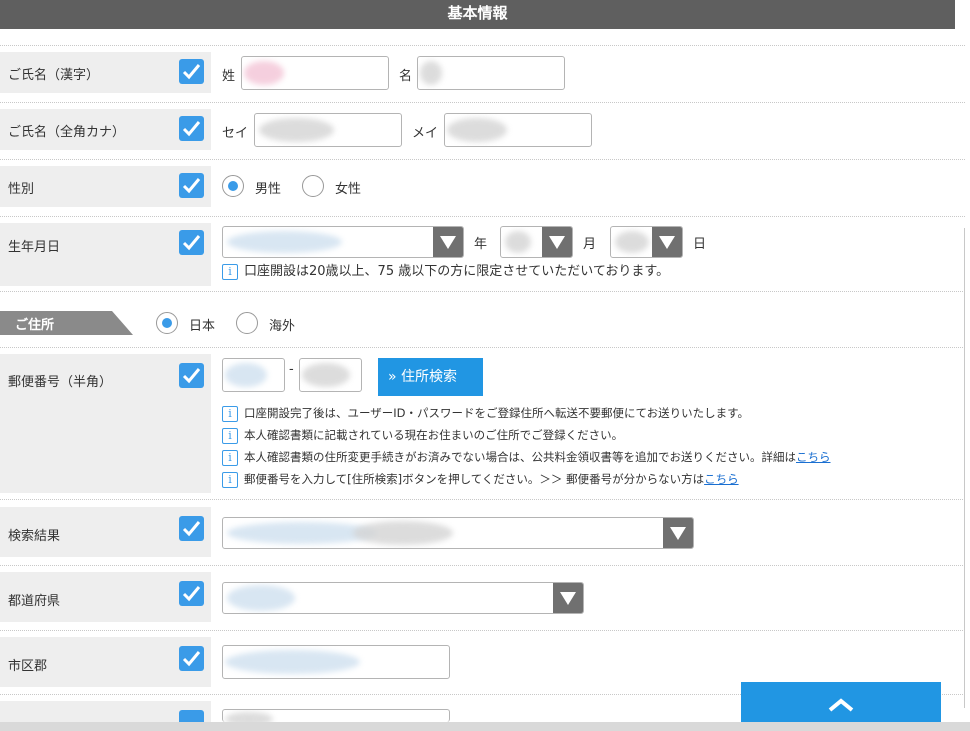 The image size is (970, 731). I want to click on birth-note: i 口座開設は20歳以上、75 歳以下の方に限定させていただいております。, so click(445, 270).